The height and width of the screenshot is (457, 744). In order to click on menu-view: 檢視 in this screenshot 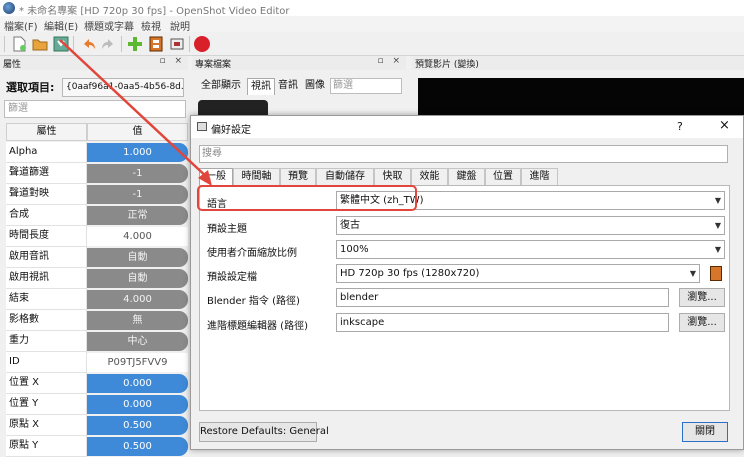, I will do `click(151, 25)`.